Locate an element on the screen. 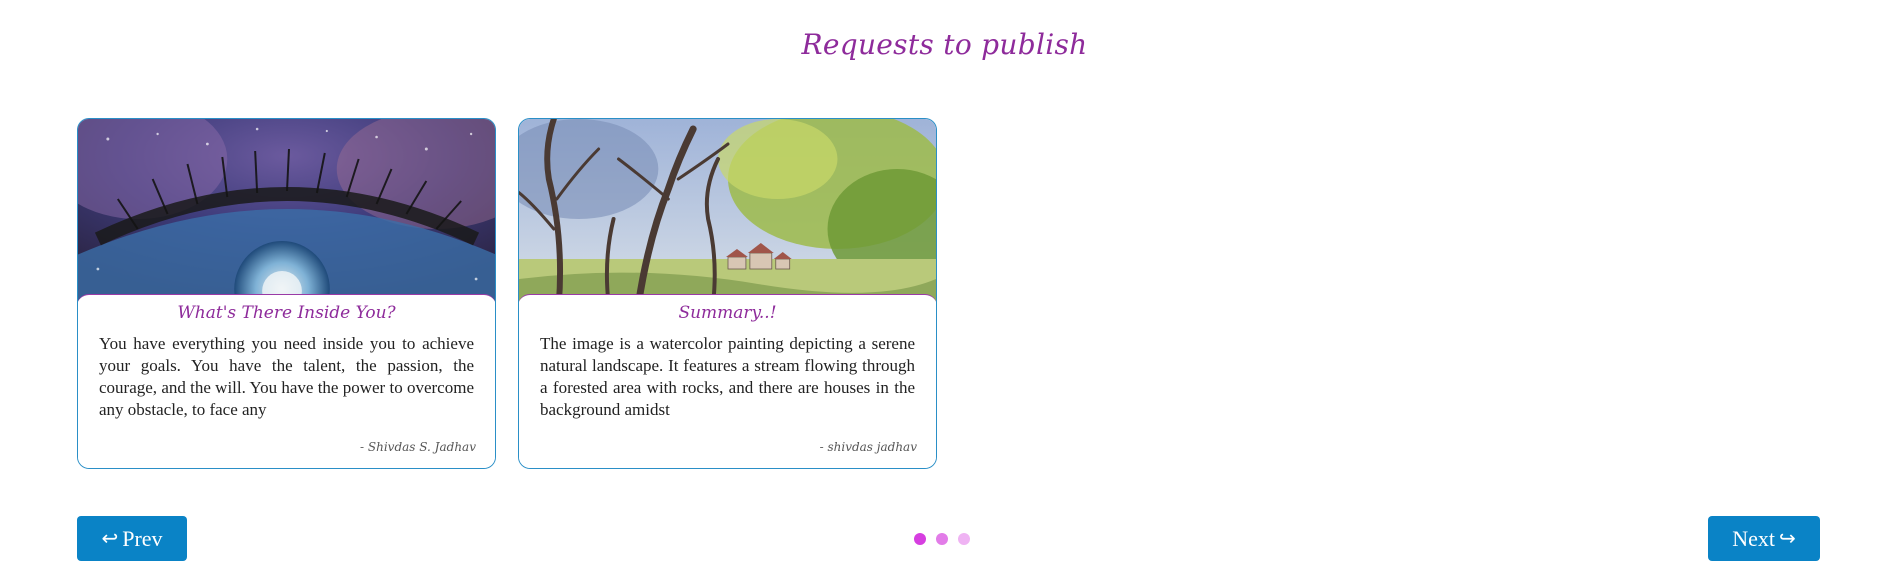  card-image-landscape is located at coordinates (727, 211).